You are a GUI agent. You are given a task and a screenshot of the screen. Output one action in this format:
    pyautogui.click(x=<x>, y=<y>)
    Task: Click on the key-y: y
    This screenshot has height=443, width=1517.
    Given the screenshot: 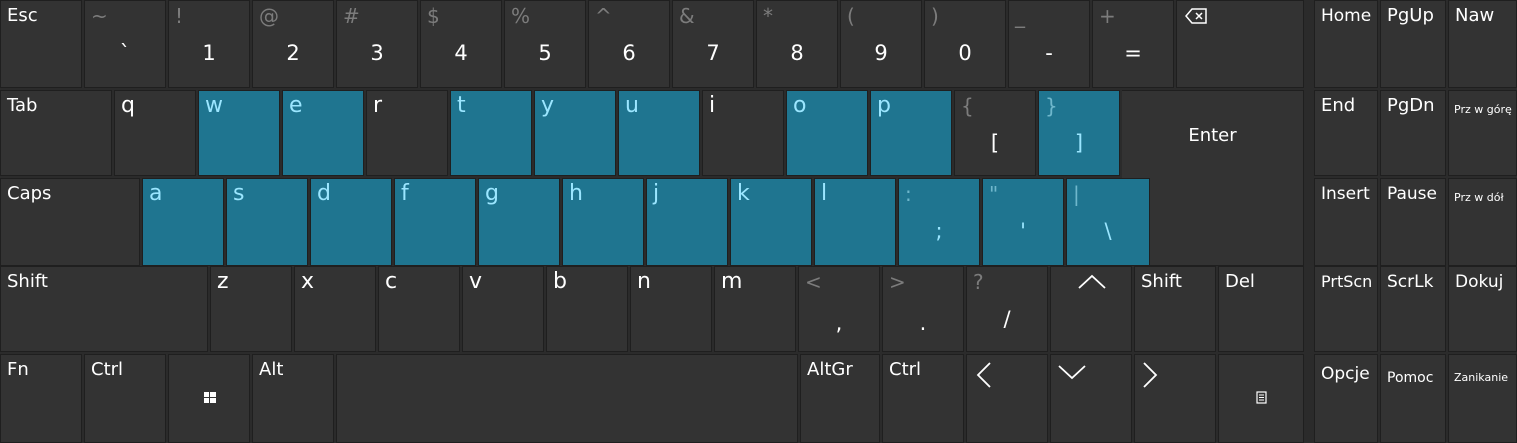 What is the action you would take?
    pyautogui.click(x=575, y=133)
    